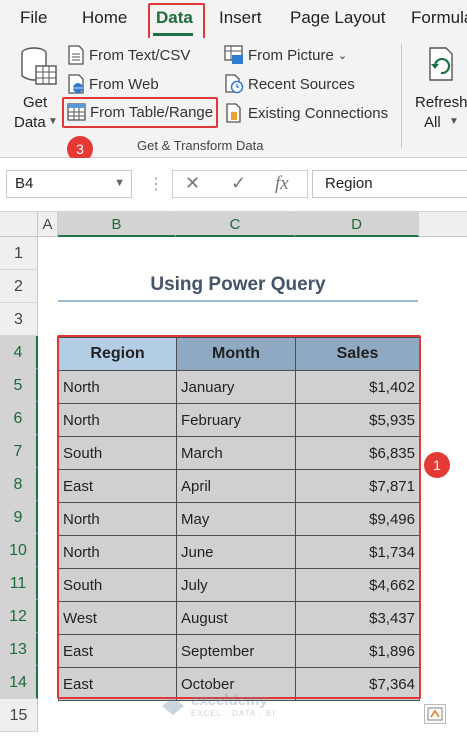 This screenshot has width=467, height=738. What do you see at coordinates (36, 87) in the screenshot?
I see `get-data-button: Get Data ▼` at bounding box center [36, 87].